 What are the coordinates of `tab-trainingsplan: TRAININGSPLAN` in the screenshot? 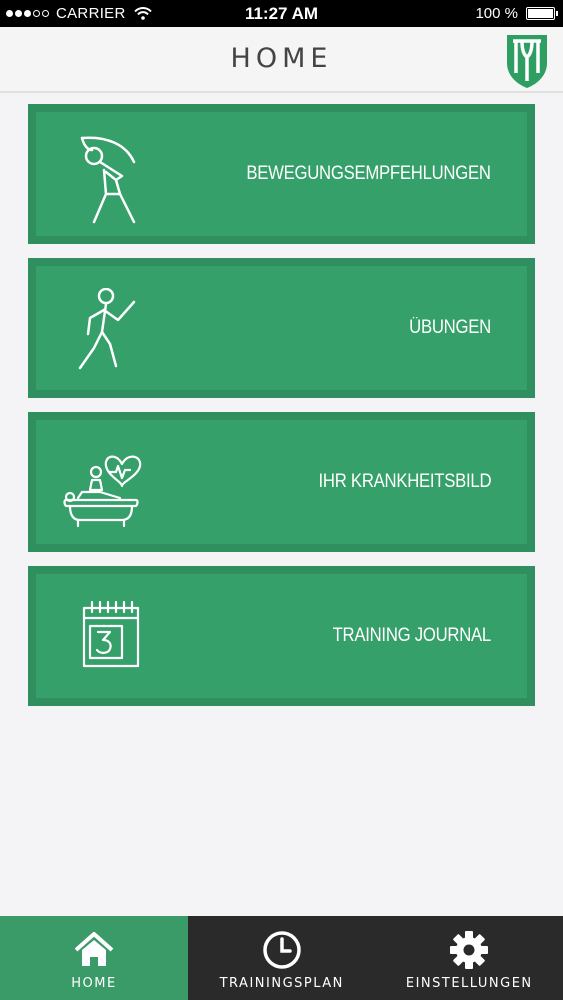 It's located at (282, 958).